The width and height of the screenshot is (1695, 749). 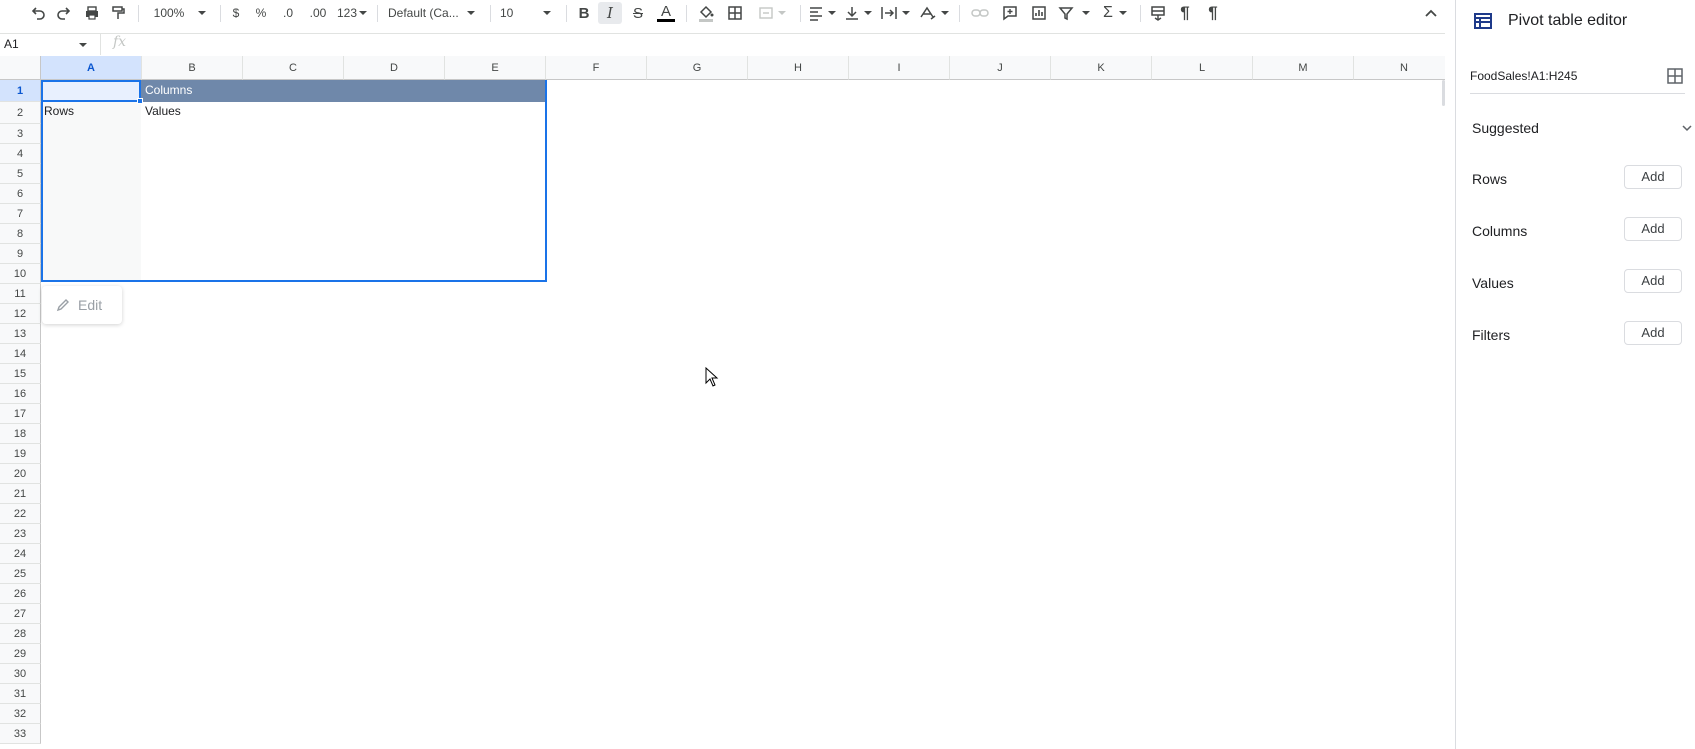 I want to click on column-header-k: K, so click(x=1101, y=68).